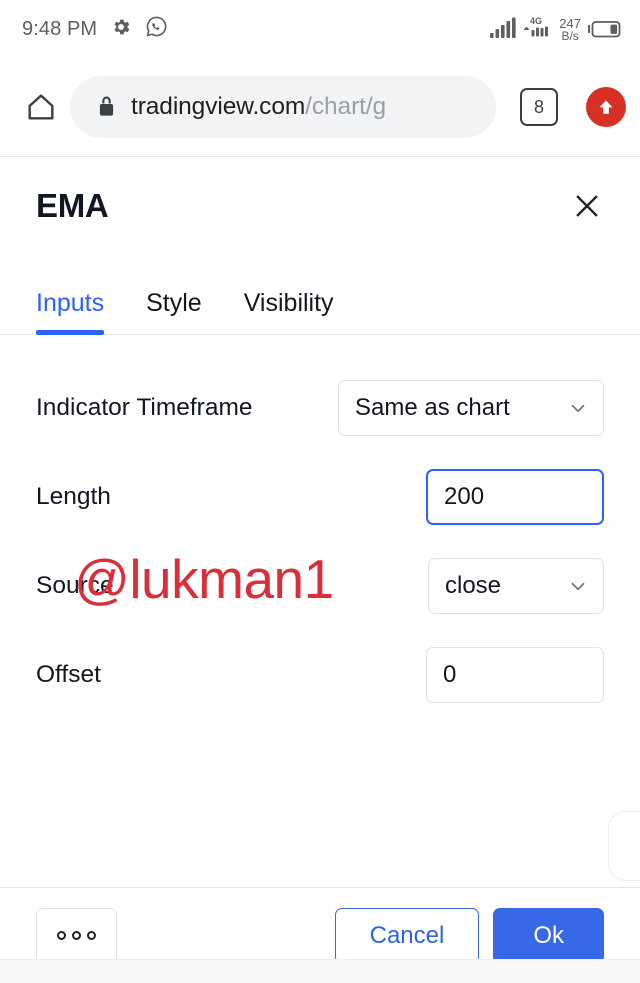 This screenshot has height=983, width=640. I want to click on data-rate-indicator: 247 B/s, so click(570, 30).